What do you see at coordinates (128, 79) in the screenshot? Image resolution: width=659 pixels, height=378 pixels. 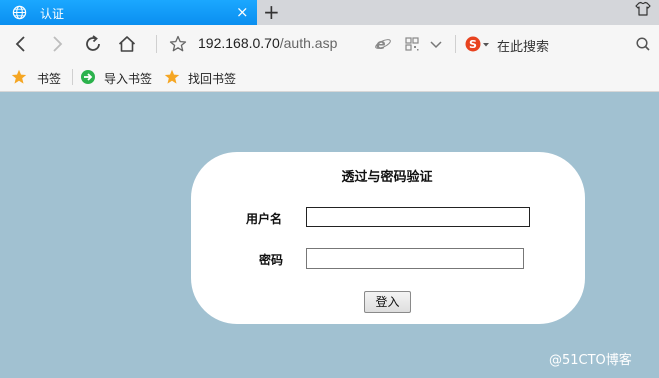 I see `bookmark-label: 导入书签` at bounding box center [128, 79].